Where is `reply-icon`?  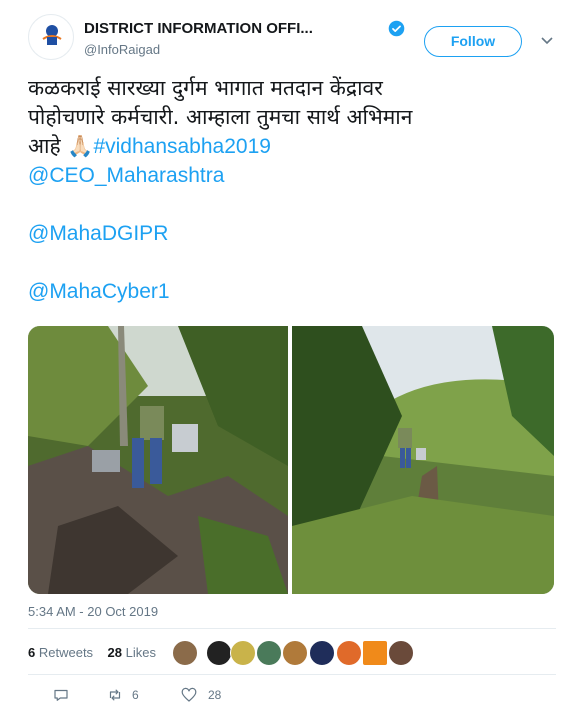 reply-icon is located at coordinates (61, 695).